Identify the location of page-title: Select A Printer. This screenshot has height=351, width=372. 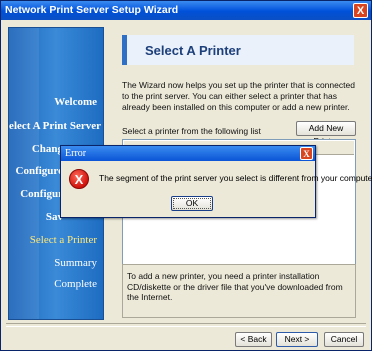
(193, 50).